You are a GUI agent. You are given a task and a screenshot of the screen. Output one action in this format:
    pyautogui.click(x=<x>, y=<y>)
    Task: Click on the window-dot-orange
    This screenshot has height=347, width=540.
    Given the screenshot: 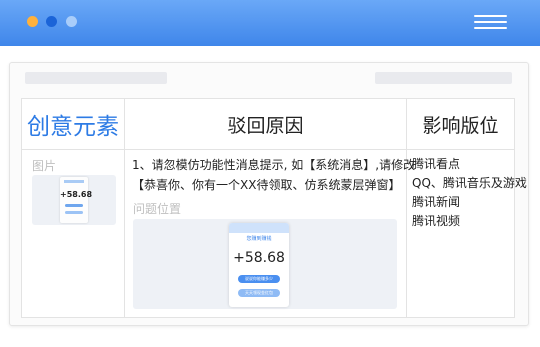 What is the action you would take?
    pyautogui.click(x=32, y=21)
    